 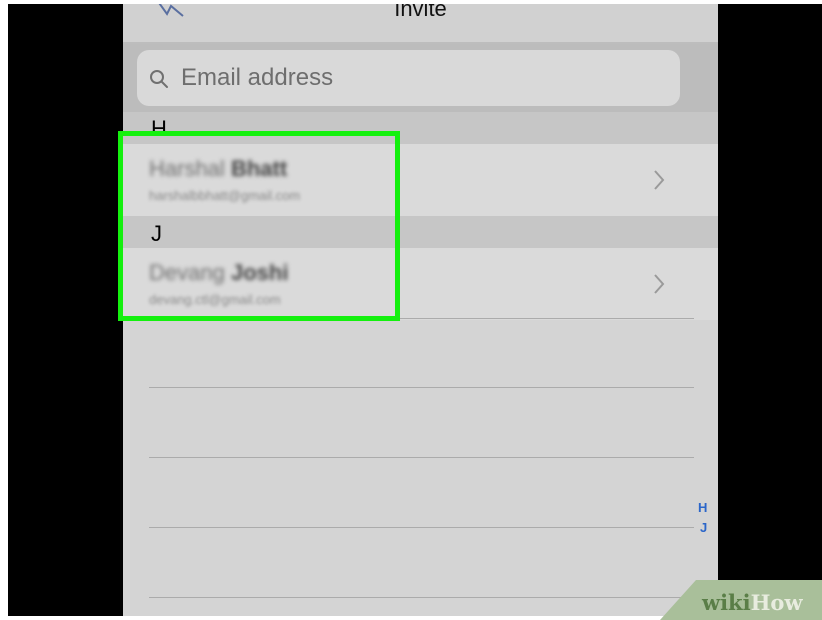 What do you see at coordinates (420, 12) in the screenshot?
I see `page-title: Invite` at bounding box center [420, 12].